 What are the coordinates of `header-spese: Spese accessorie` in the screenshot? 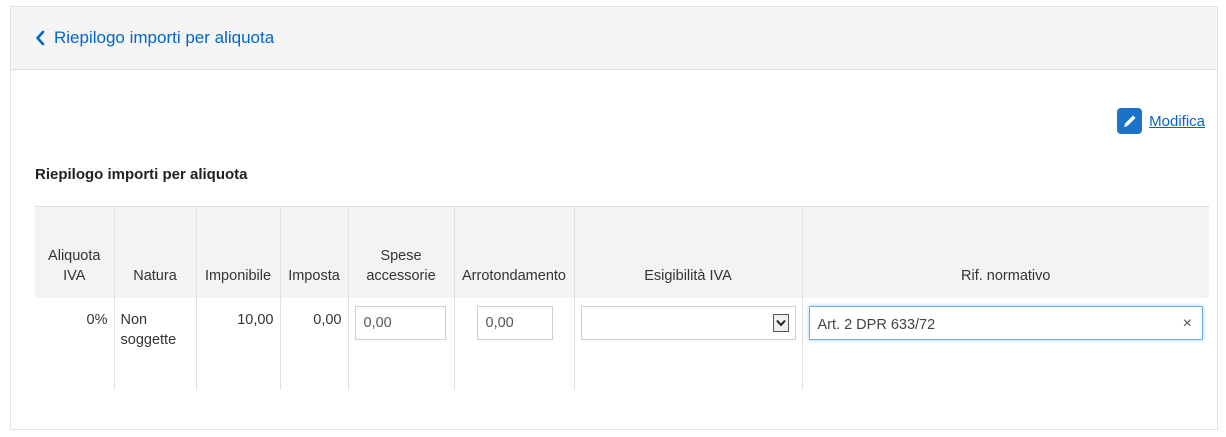 It's located at (400, 252).